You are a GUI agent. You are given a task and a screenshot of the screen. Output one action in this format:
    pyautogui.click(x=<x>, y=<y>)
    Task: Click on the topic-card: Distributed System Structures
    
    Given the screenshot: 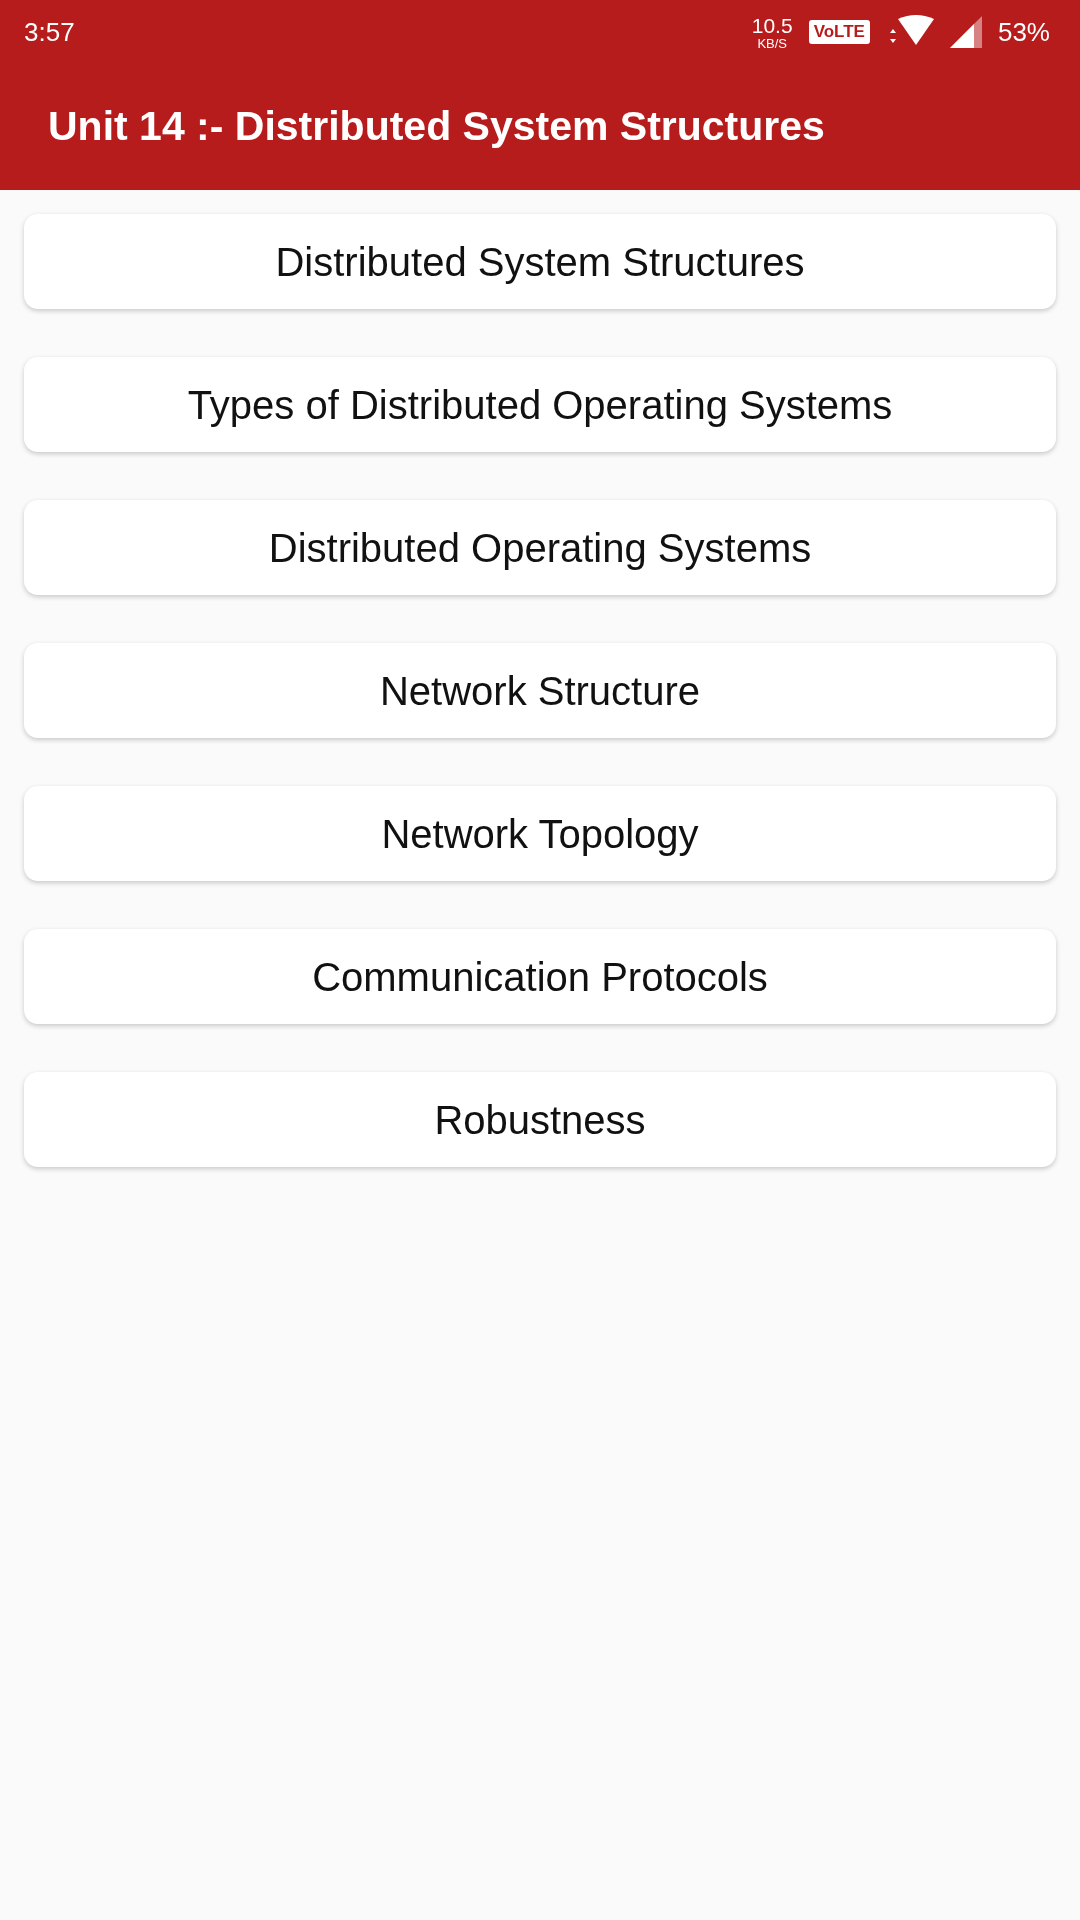 What is the action you would take?
    pyautogui.click(x=540, y=261)
    